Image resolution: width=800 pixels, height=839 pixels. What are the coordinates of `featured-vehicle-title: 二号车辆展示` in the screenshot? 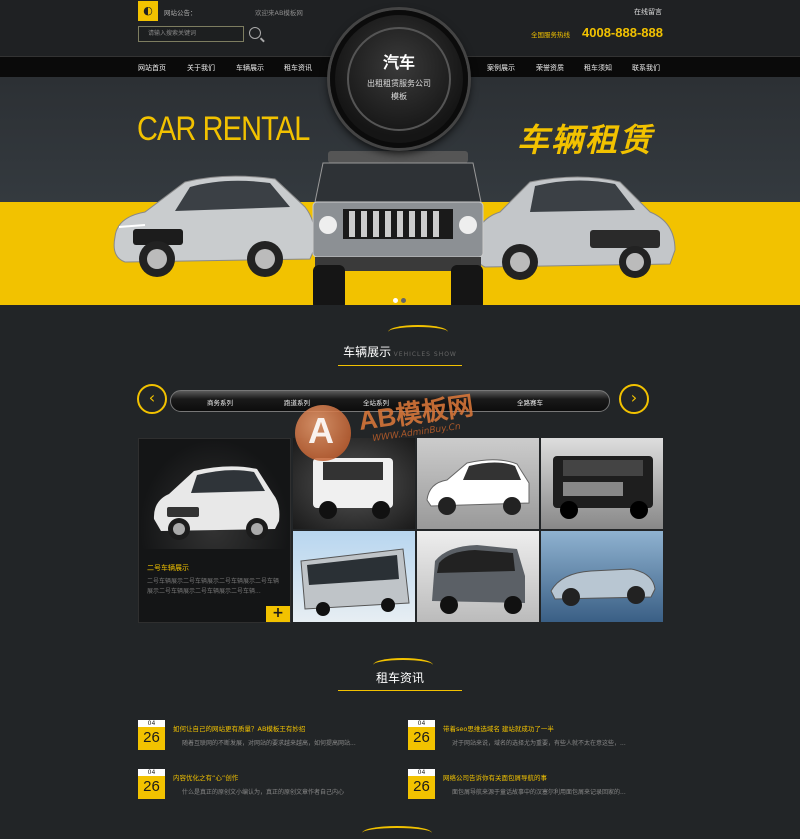 It's located at (168, 568).